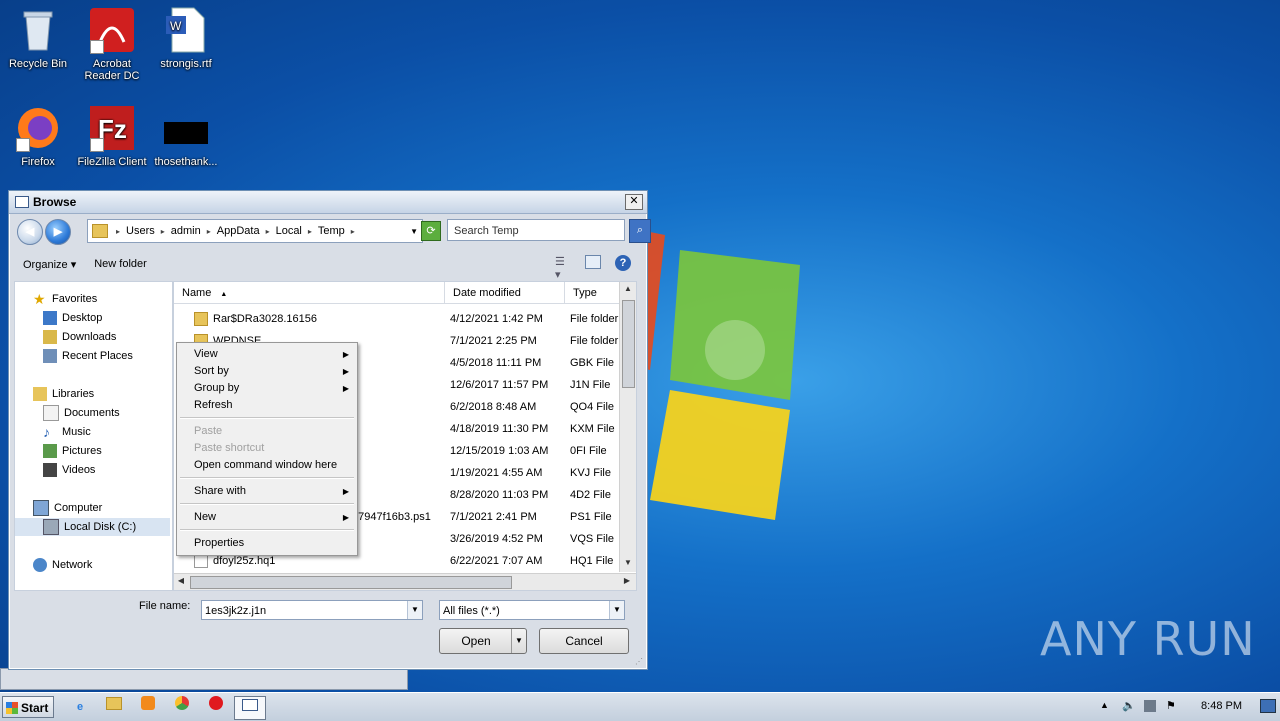 The image size is (1280, 721). Describe the element at coordinates (38, 64) in the screenshot. I see `desktop-icon-label: Recycle Bin` at that location.